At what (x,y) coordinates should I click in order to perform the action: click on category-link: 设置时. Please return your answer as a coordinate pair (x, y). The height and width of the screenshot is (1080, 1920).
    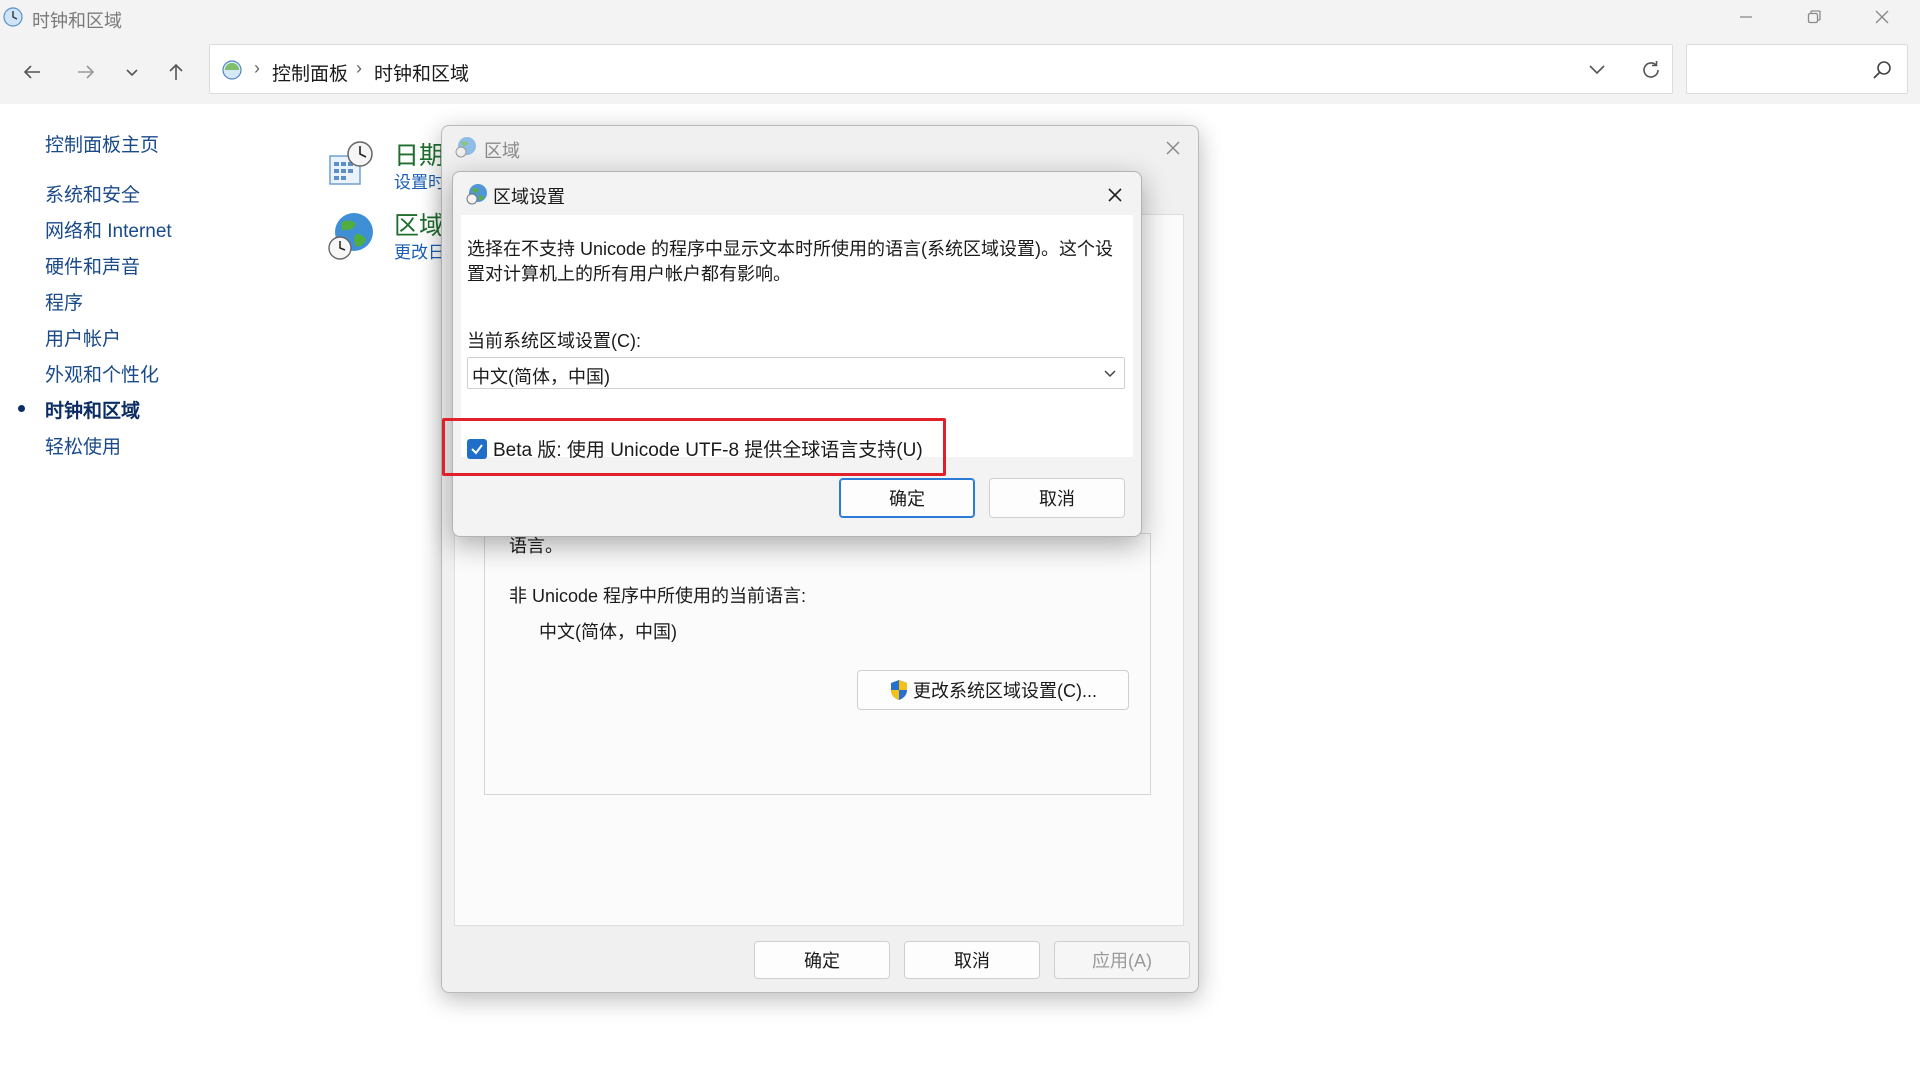
    Looking at the image, I should click on (419, 180).